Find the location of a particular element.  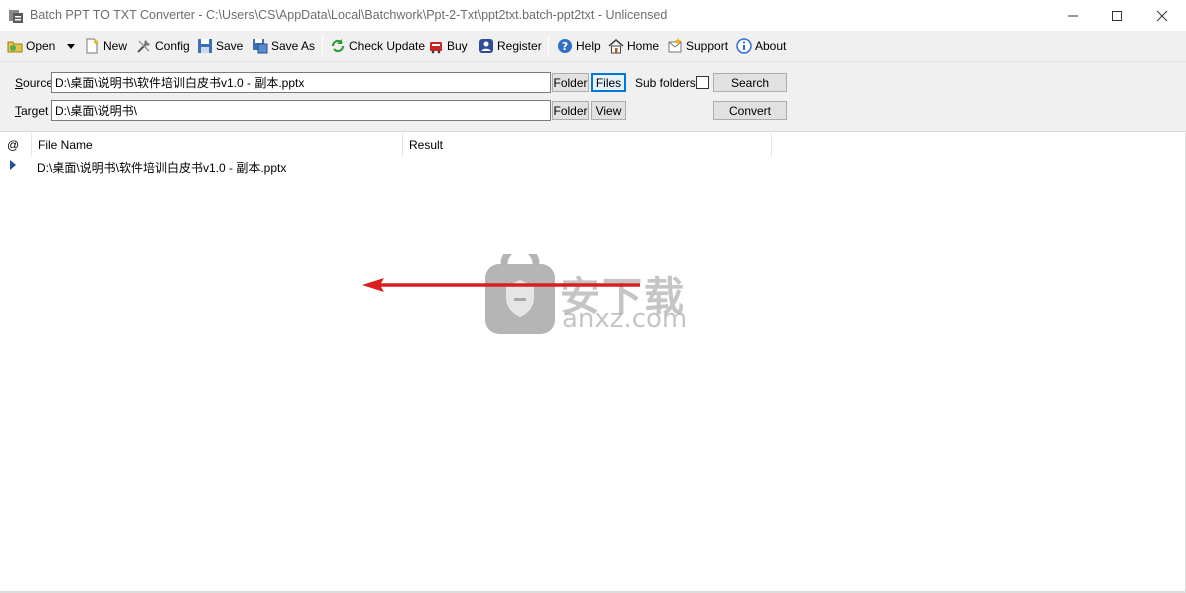

convert-button: Convert is located at coordinates (750, 110).